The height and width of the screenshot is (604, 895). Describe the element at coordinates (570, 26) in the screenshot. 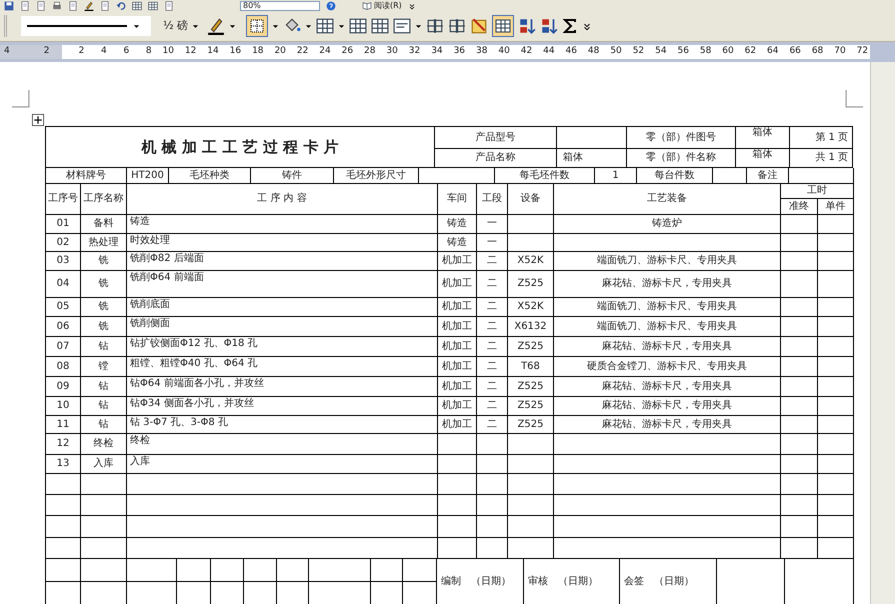

I see `sum-icon` at that location.